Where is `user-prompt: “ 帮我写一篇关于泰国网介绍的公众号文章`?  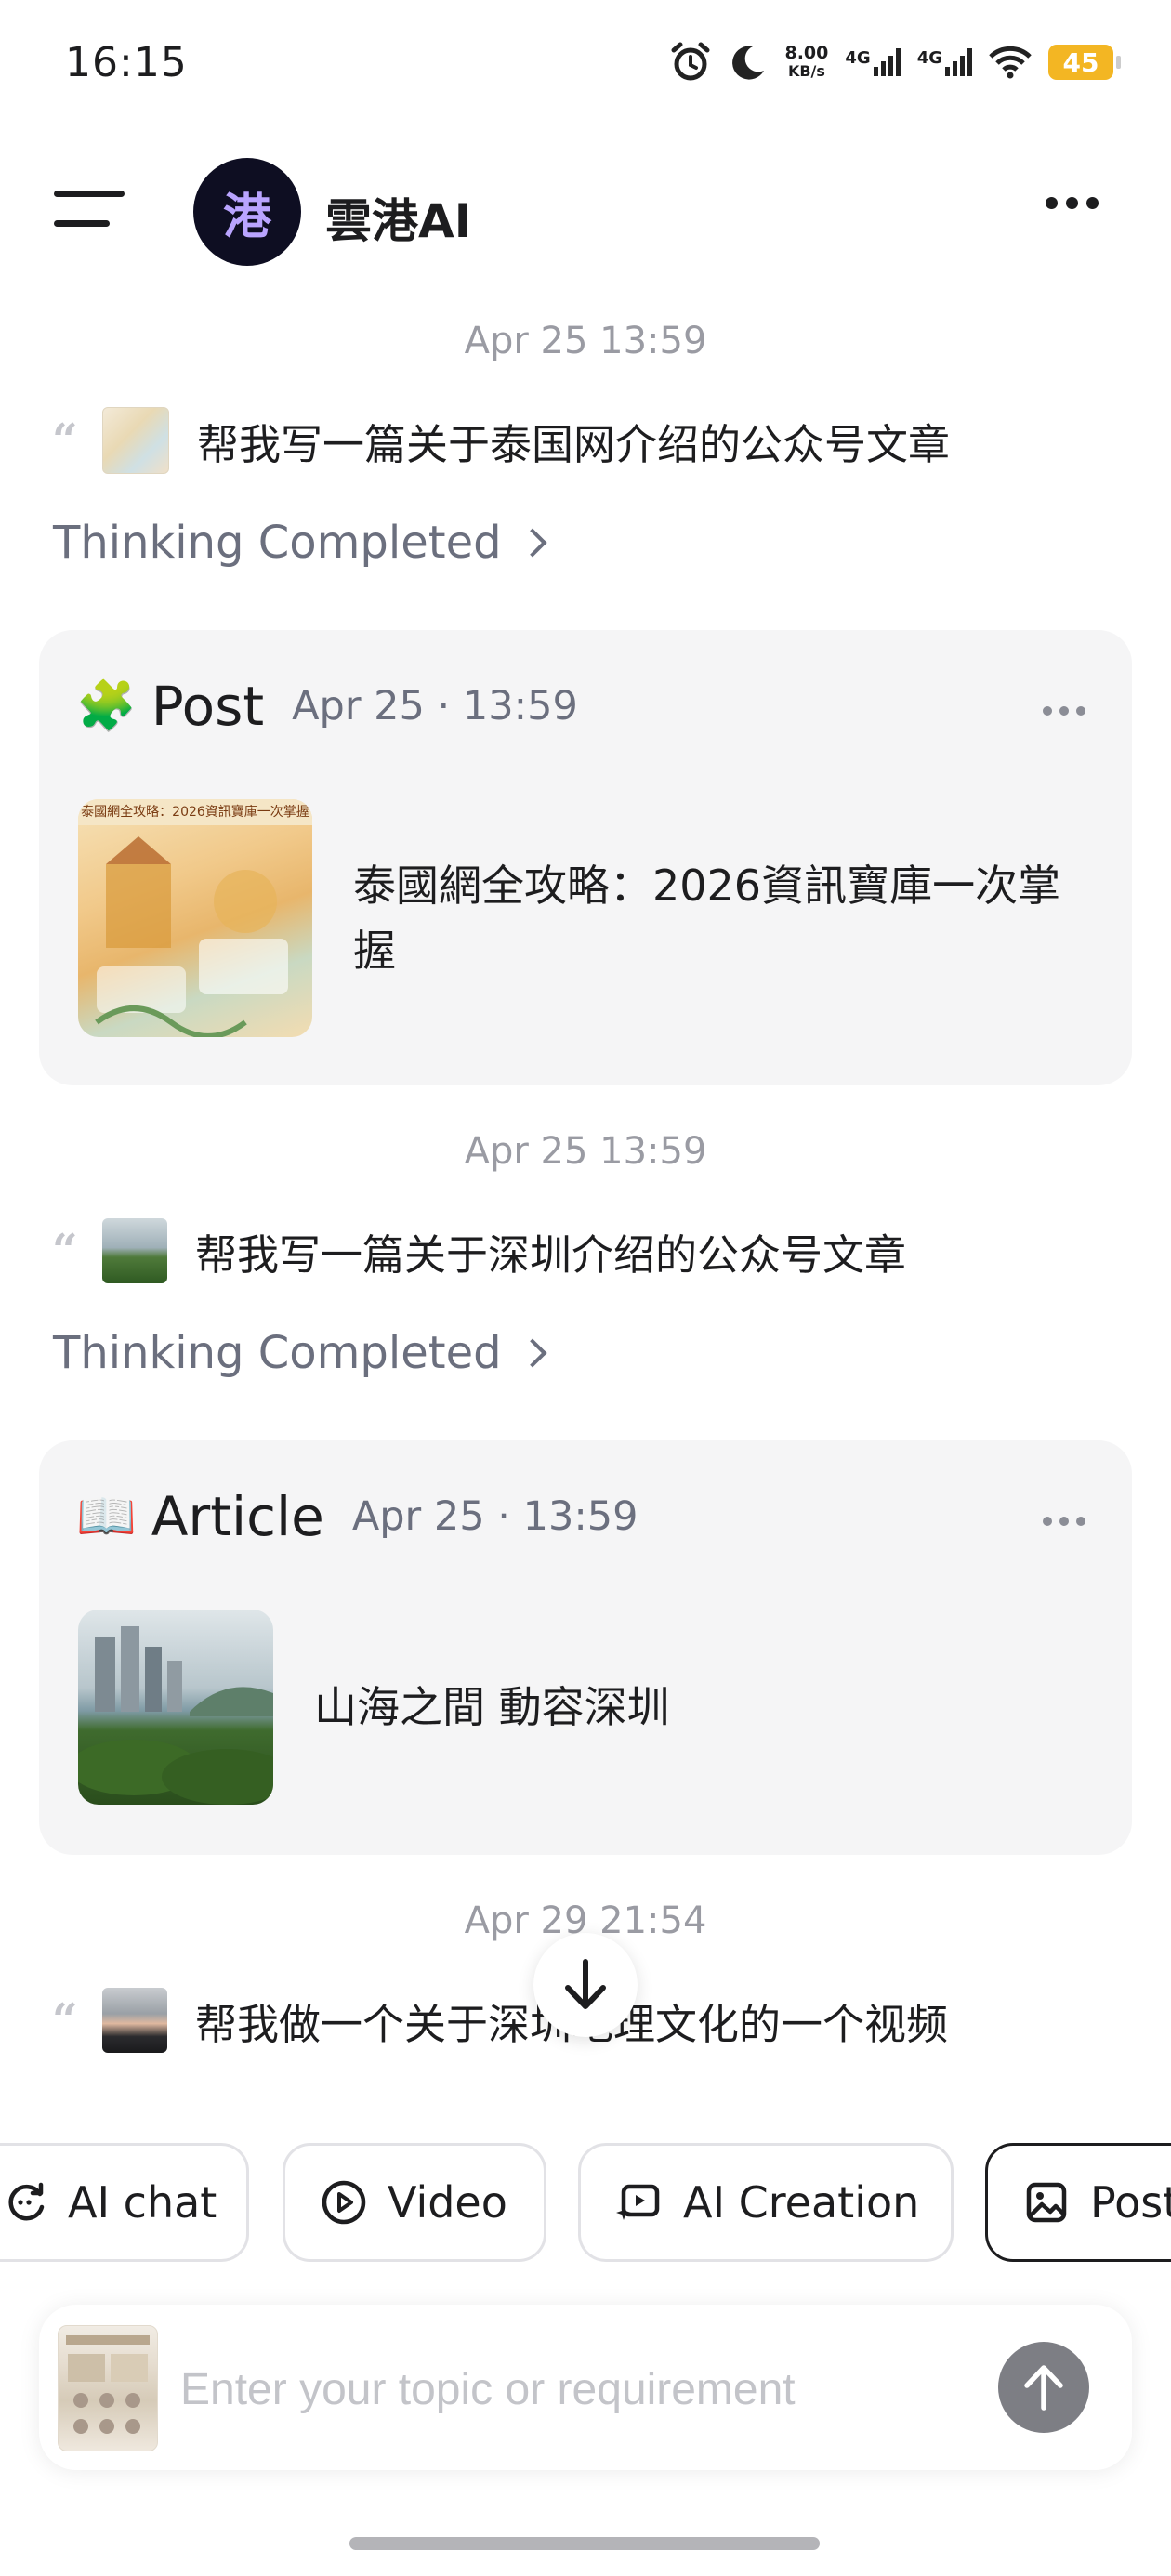
user-prompt: “ 帮我写一篇关于泰国网介绍的公众号文章 is located at coordinates (501, 440).